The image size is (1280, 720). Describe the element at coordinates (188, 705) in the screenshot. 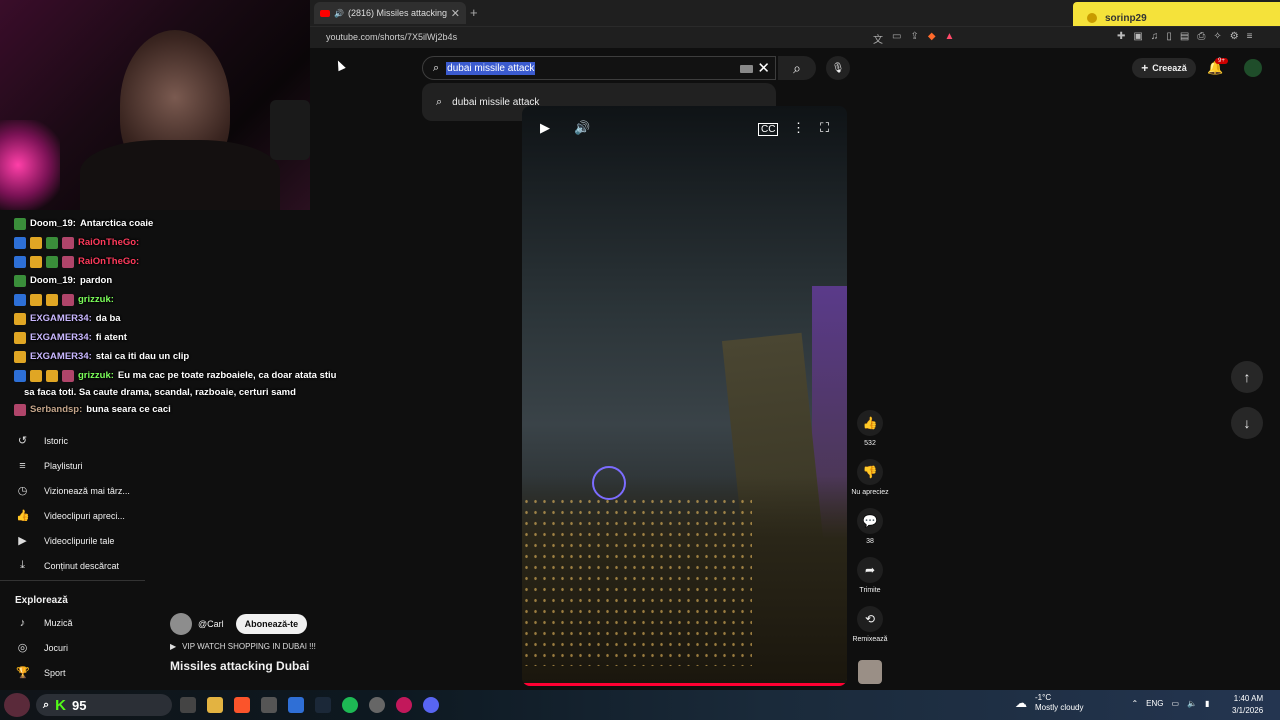

I see `task-view-icon` at that location.